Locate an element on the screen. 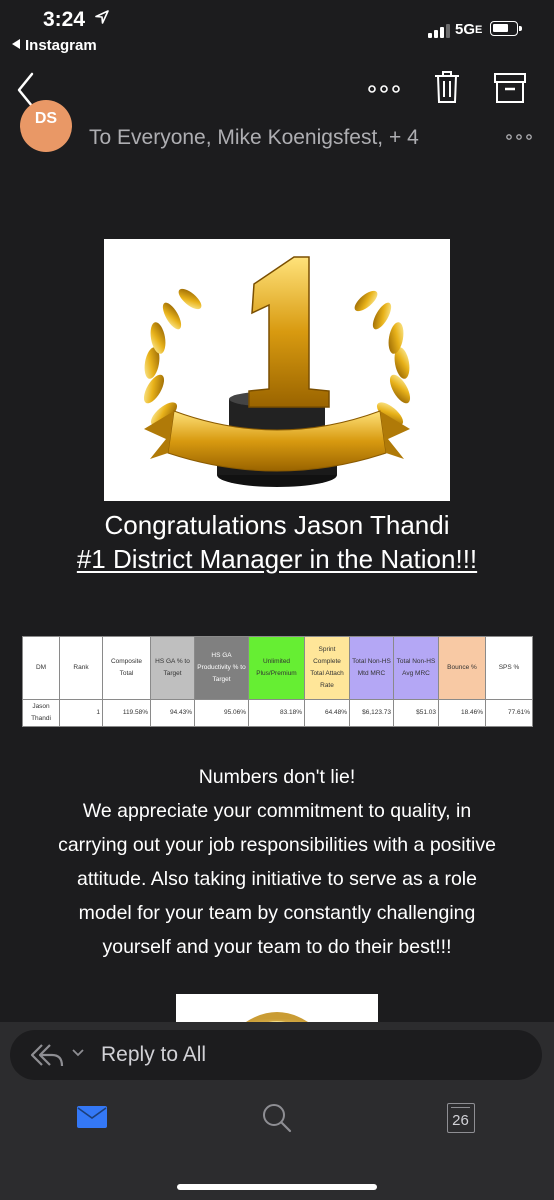  reply-bar: Reply to All is located at coordinates (277, 1058).